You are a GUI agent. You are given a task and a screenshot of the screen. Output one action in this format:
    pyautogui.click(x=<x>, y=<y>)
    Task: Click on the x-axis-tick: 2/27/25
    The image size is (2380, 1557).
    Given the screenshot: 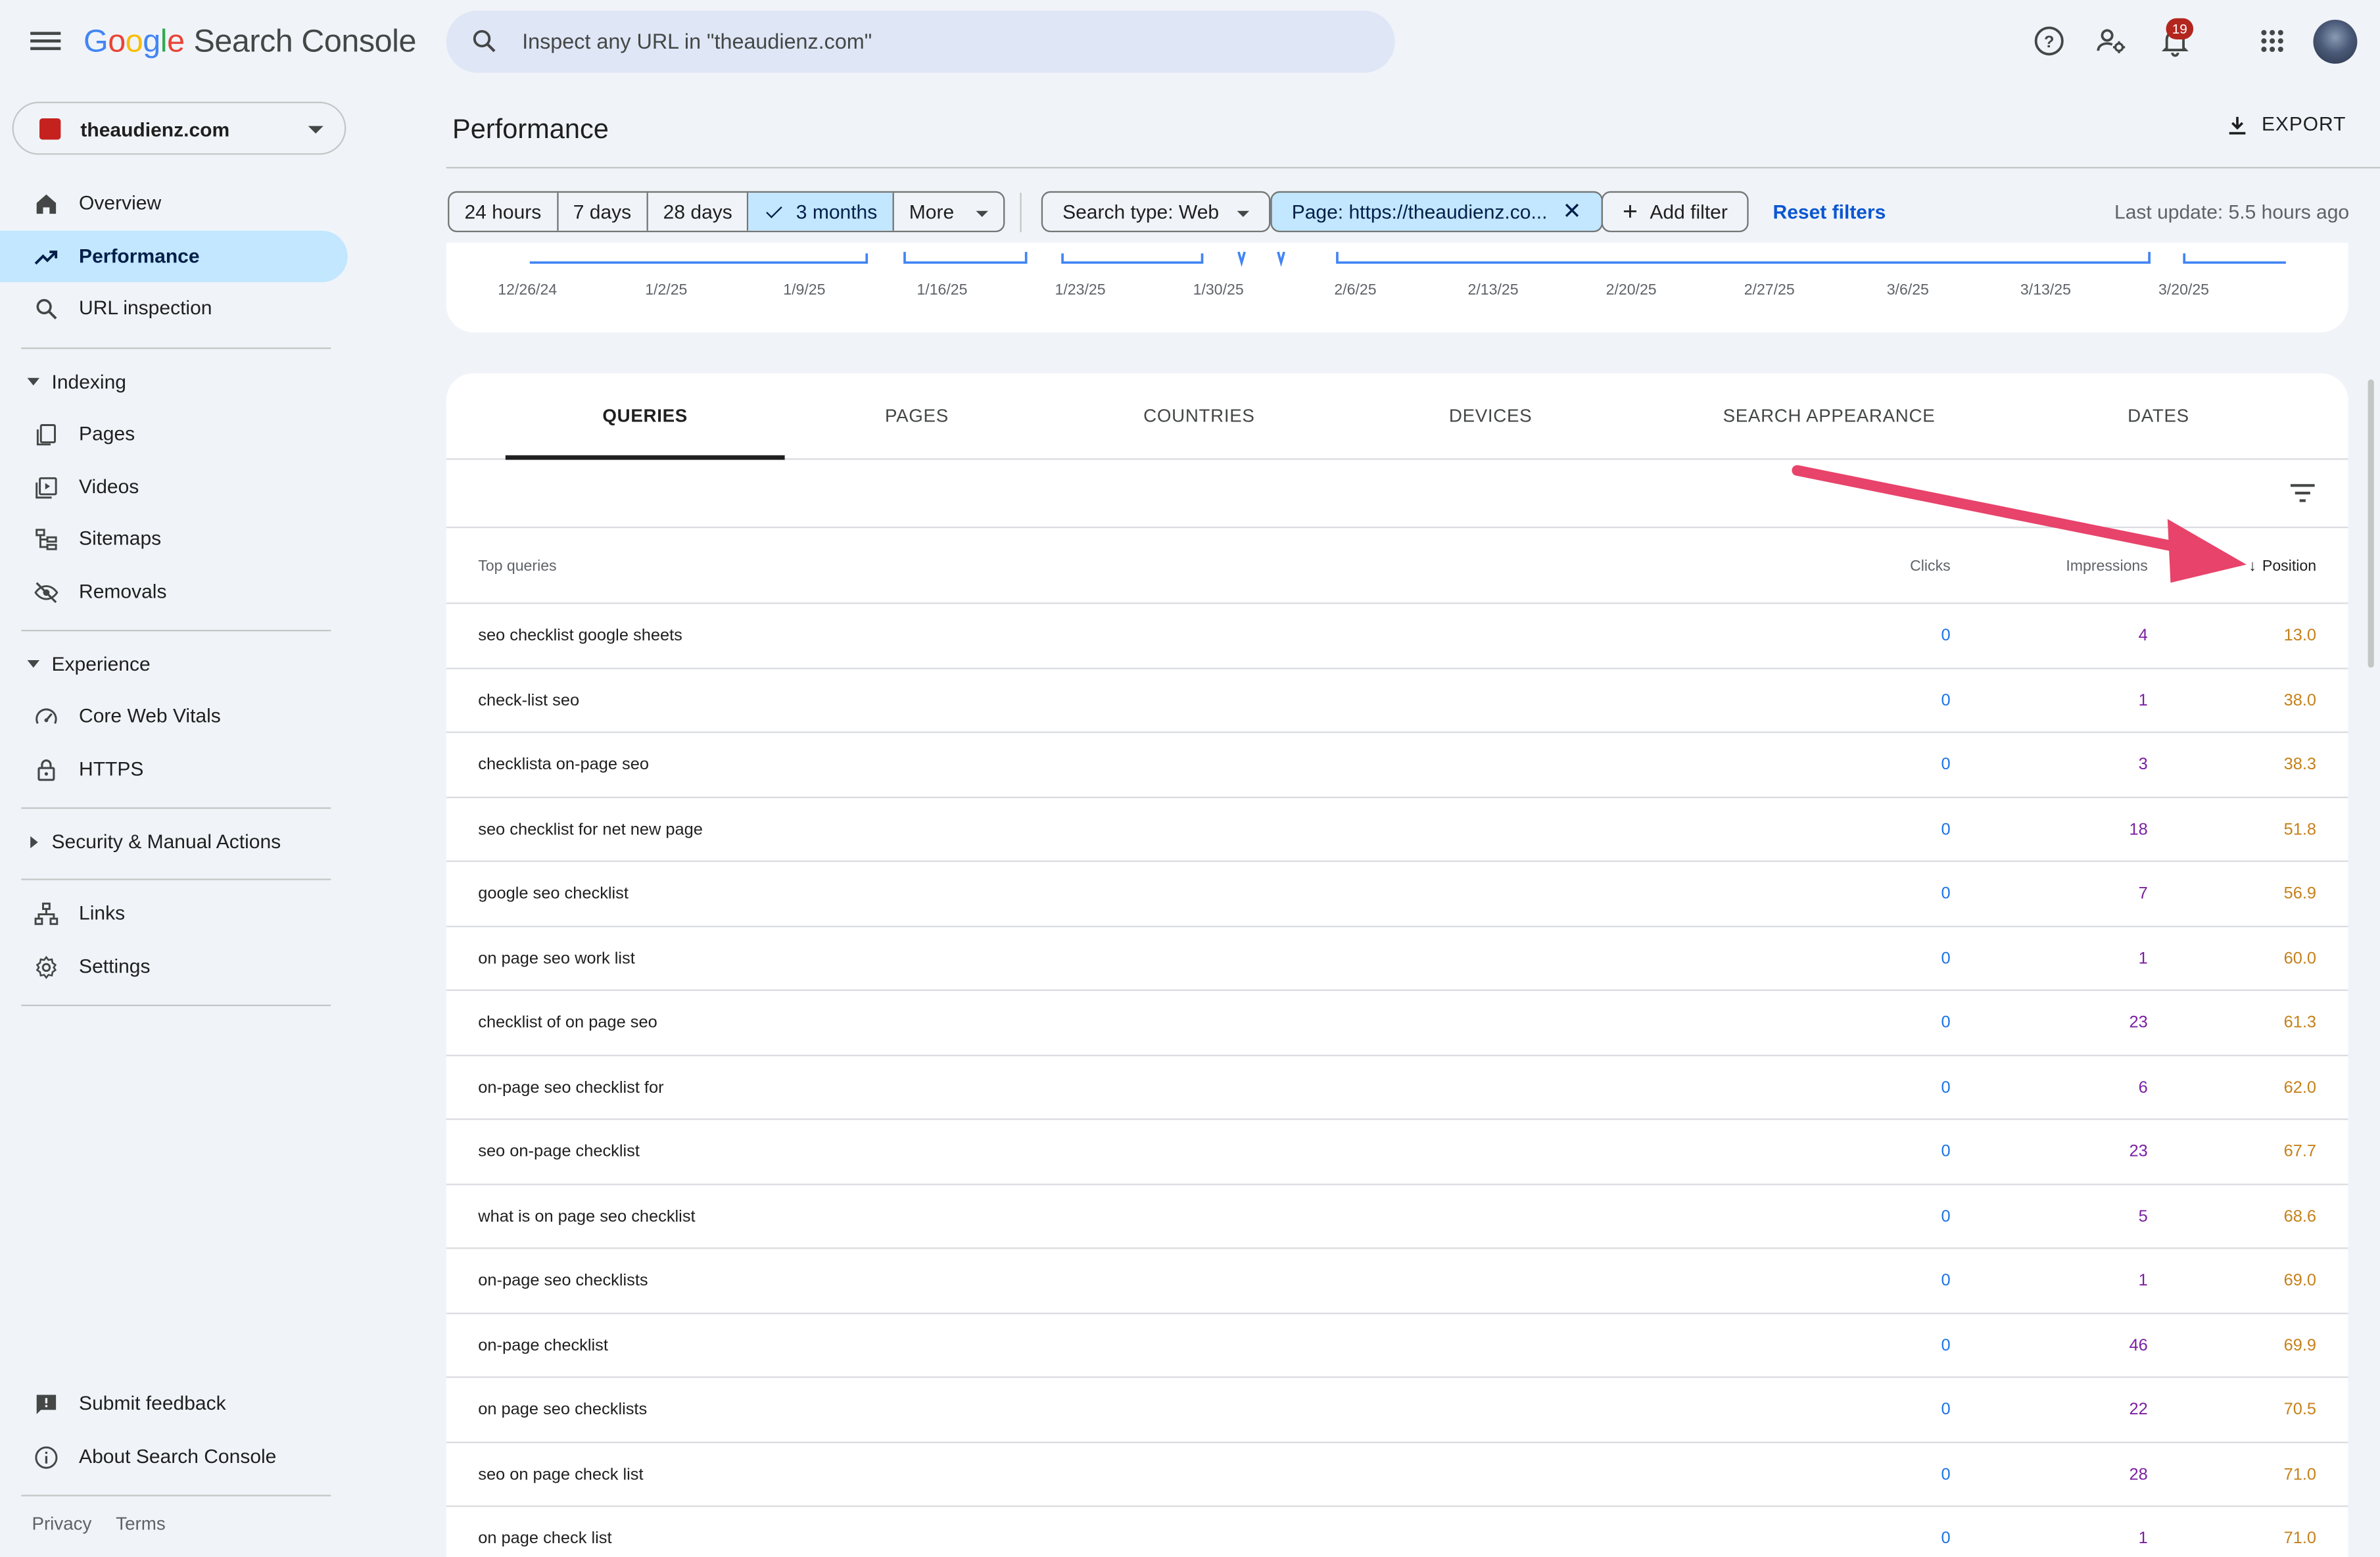 What is the action you would take?
    pyautogui.click(x=1769, y=290)
    